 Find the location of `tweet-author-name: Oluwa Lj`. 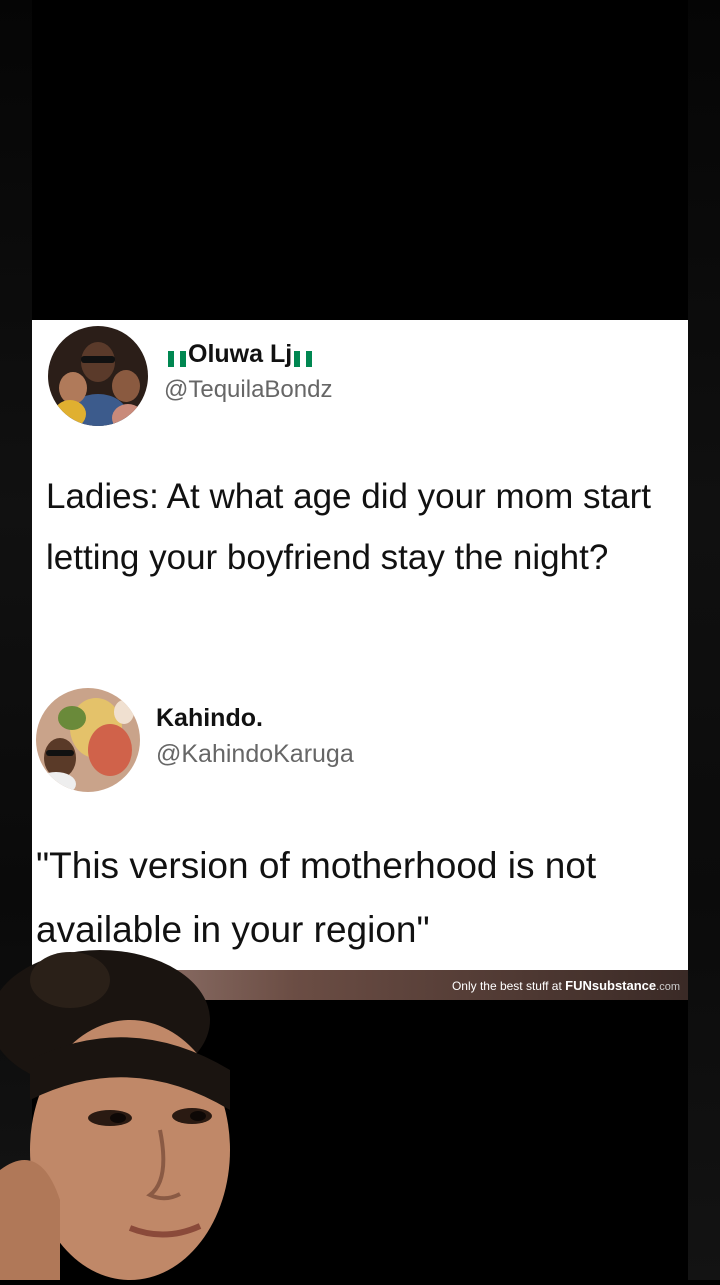

tweet-author-name: Oluwa Lj is located at coordinates (240, 354).